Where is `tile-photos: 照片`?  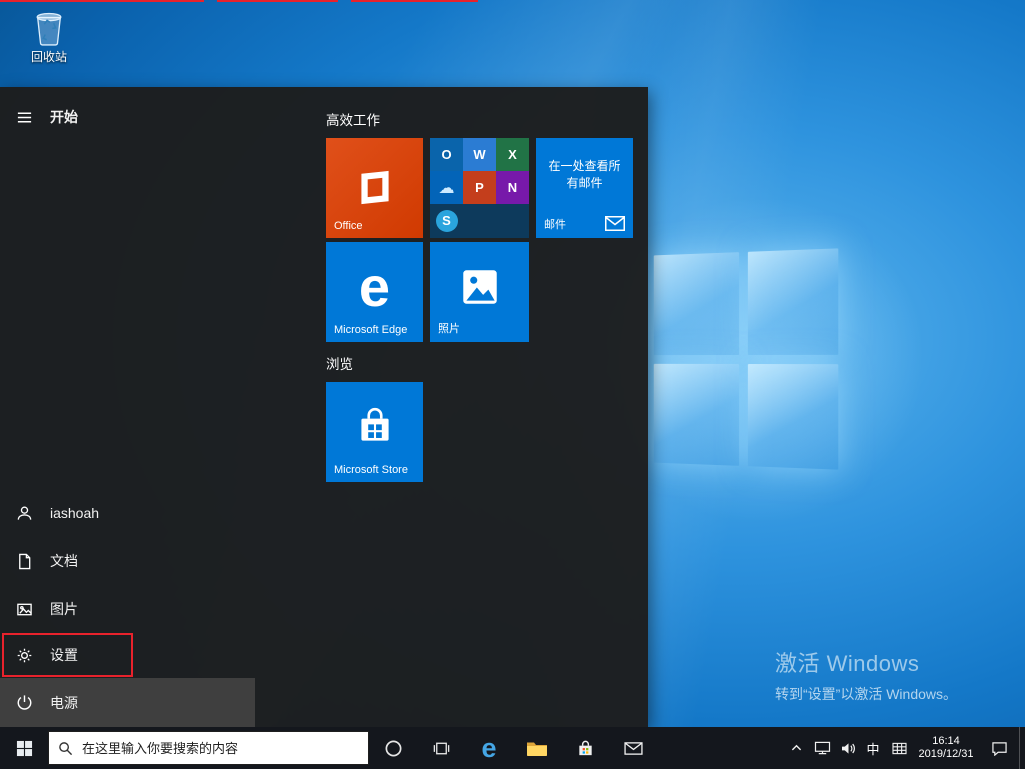 tile-photos: 照片 is located at coordinates (479, 292).